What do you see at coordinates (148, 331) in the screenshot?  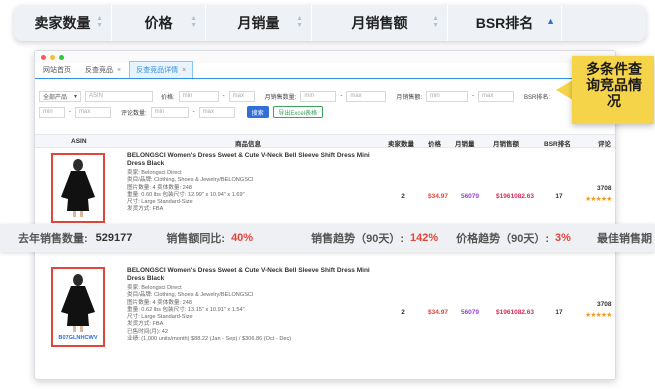 I see `detail-line: 已售时间(月): 42` at bounding box center [148, 331].